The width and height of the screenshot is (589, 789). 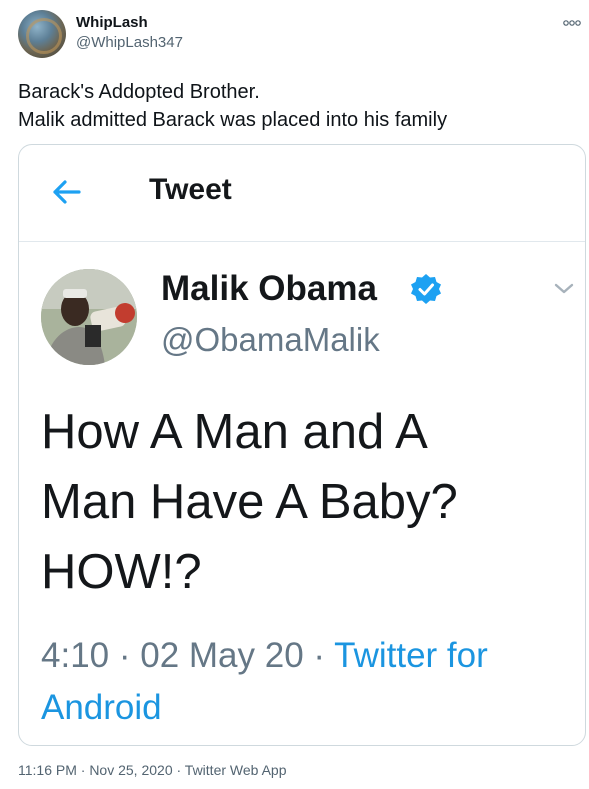 I want to click on embed-text-line: HOW!?, so click(x=121, y=572).